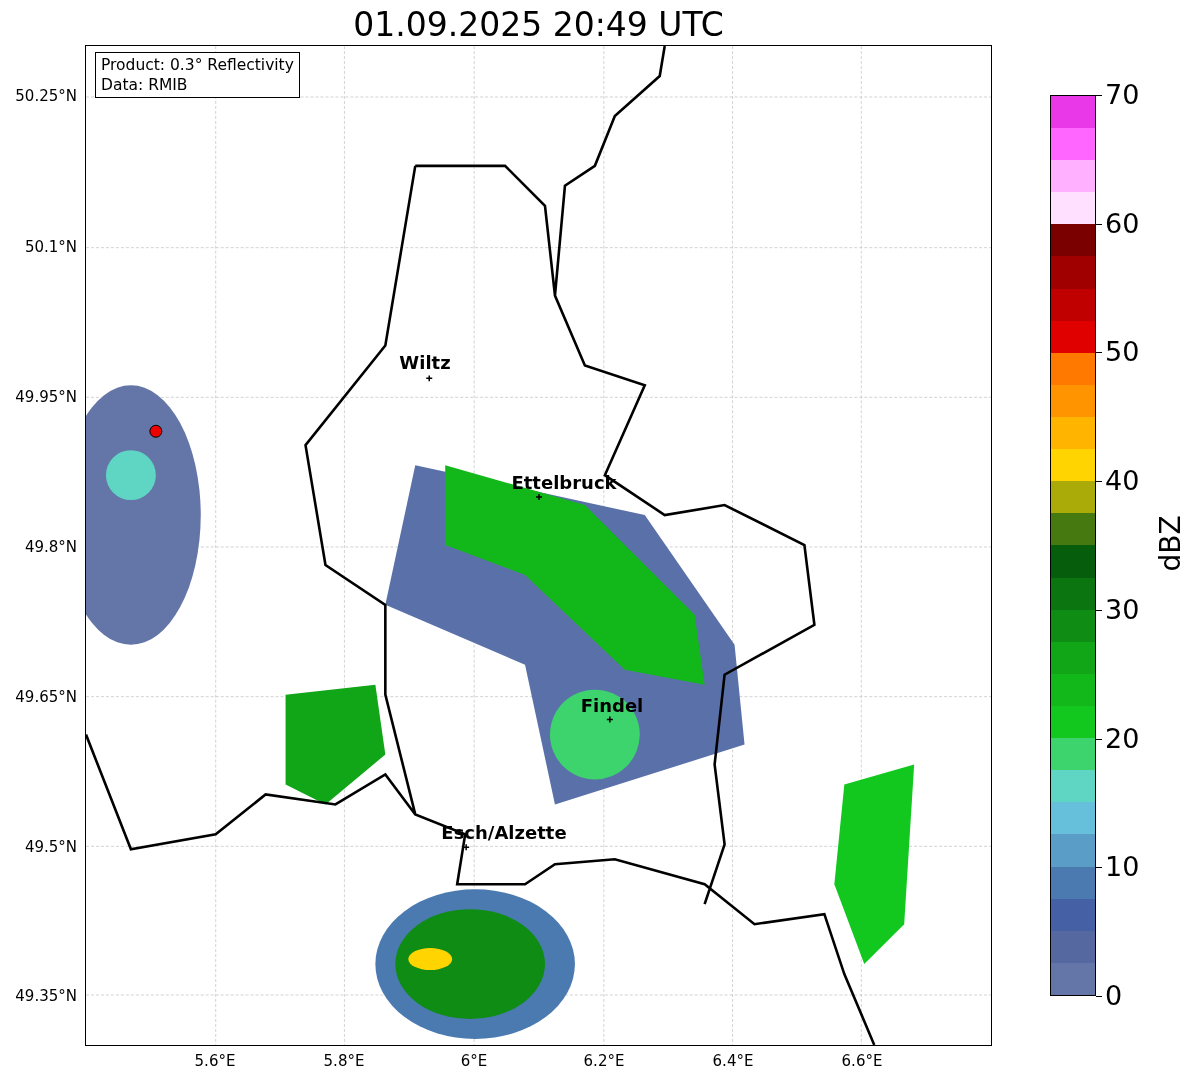  What do you see at coordinates (50, 547) in the screenshot?
I see `axis-tick-label: 49.8°N` at bounding box center [50, 547].